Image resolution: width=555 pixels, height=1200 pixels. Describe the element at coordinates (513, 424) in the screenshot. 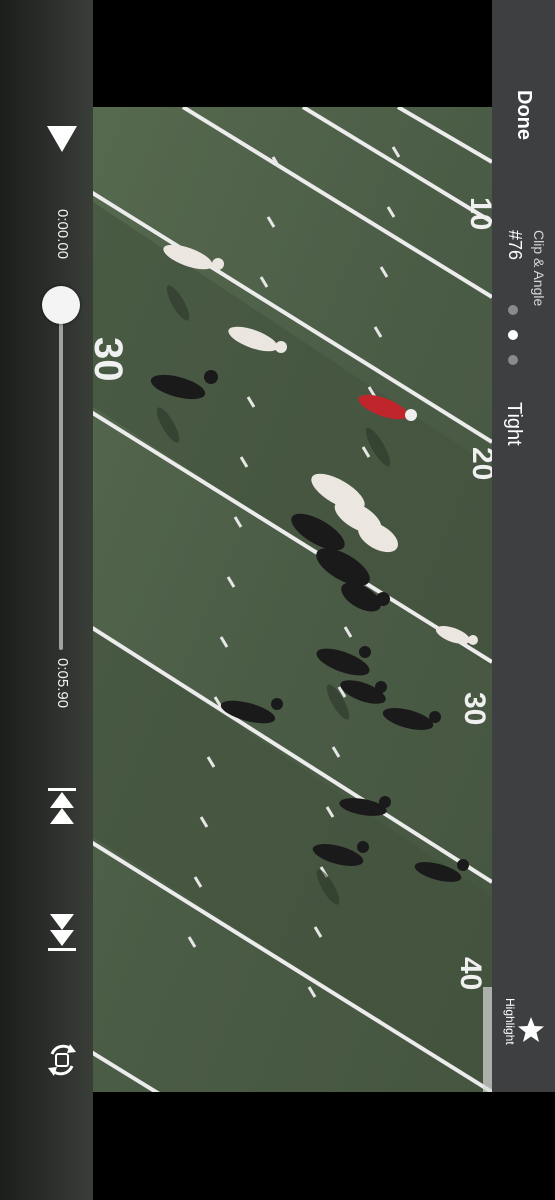

I see `angle-name-label: Tight` at that location.